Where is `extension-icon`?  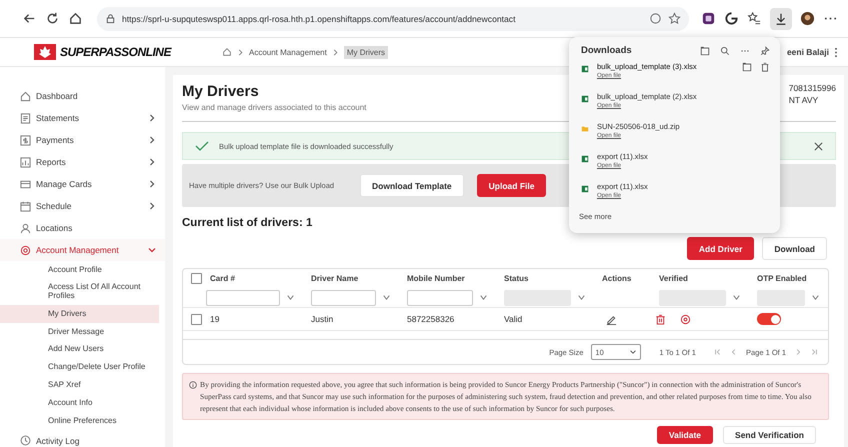 extension-icon is located at coordinates (708, 18).